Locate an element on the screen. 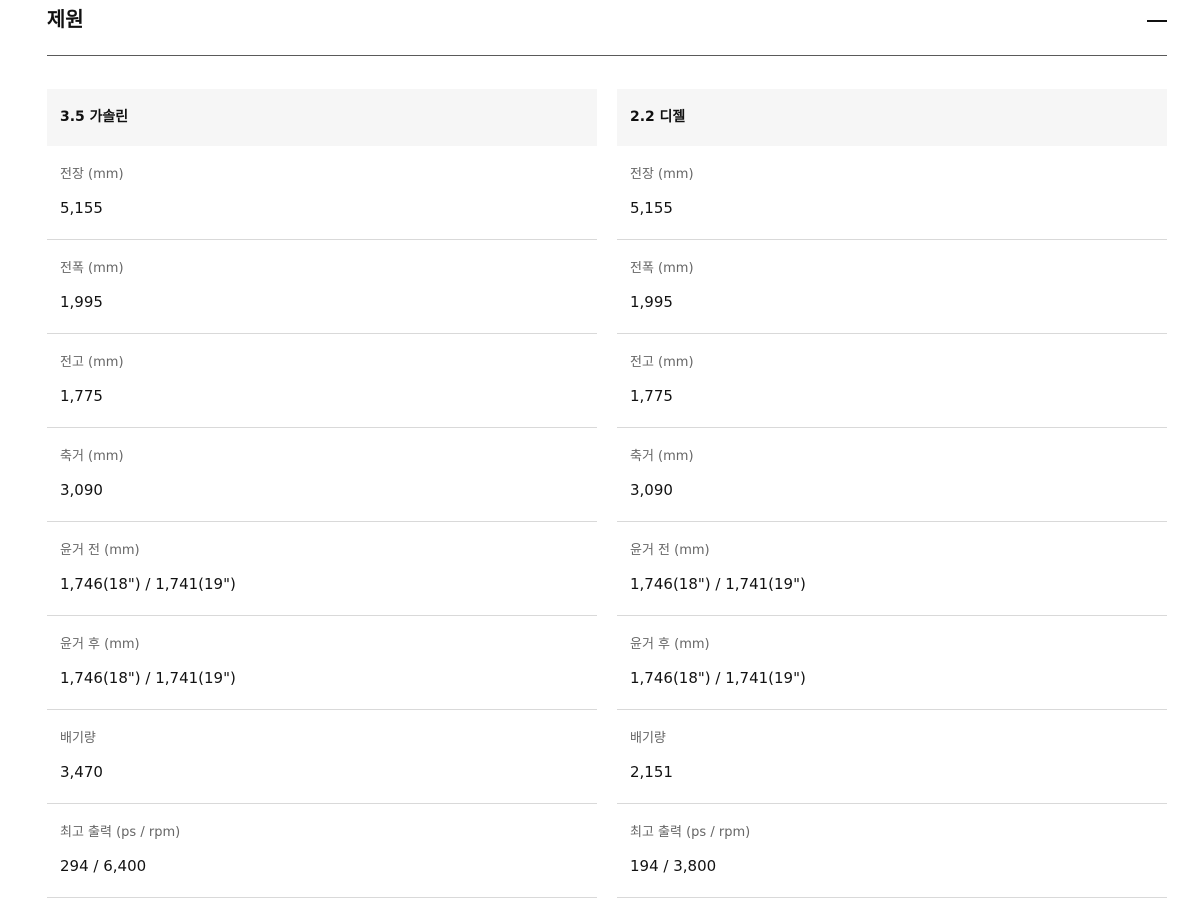 The width and height of the screenshot is (1189, 906). section-header: 제원 is located at coordinates (607, 28).